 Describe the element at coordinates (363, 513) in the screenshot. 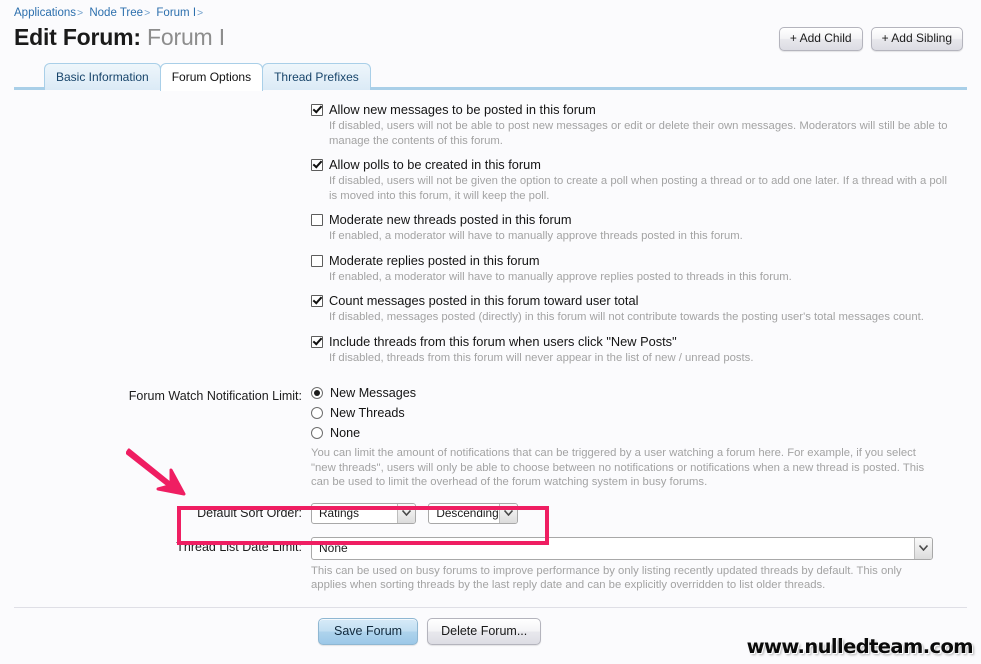

I see `sort-field-select: Ratings` at that location.